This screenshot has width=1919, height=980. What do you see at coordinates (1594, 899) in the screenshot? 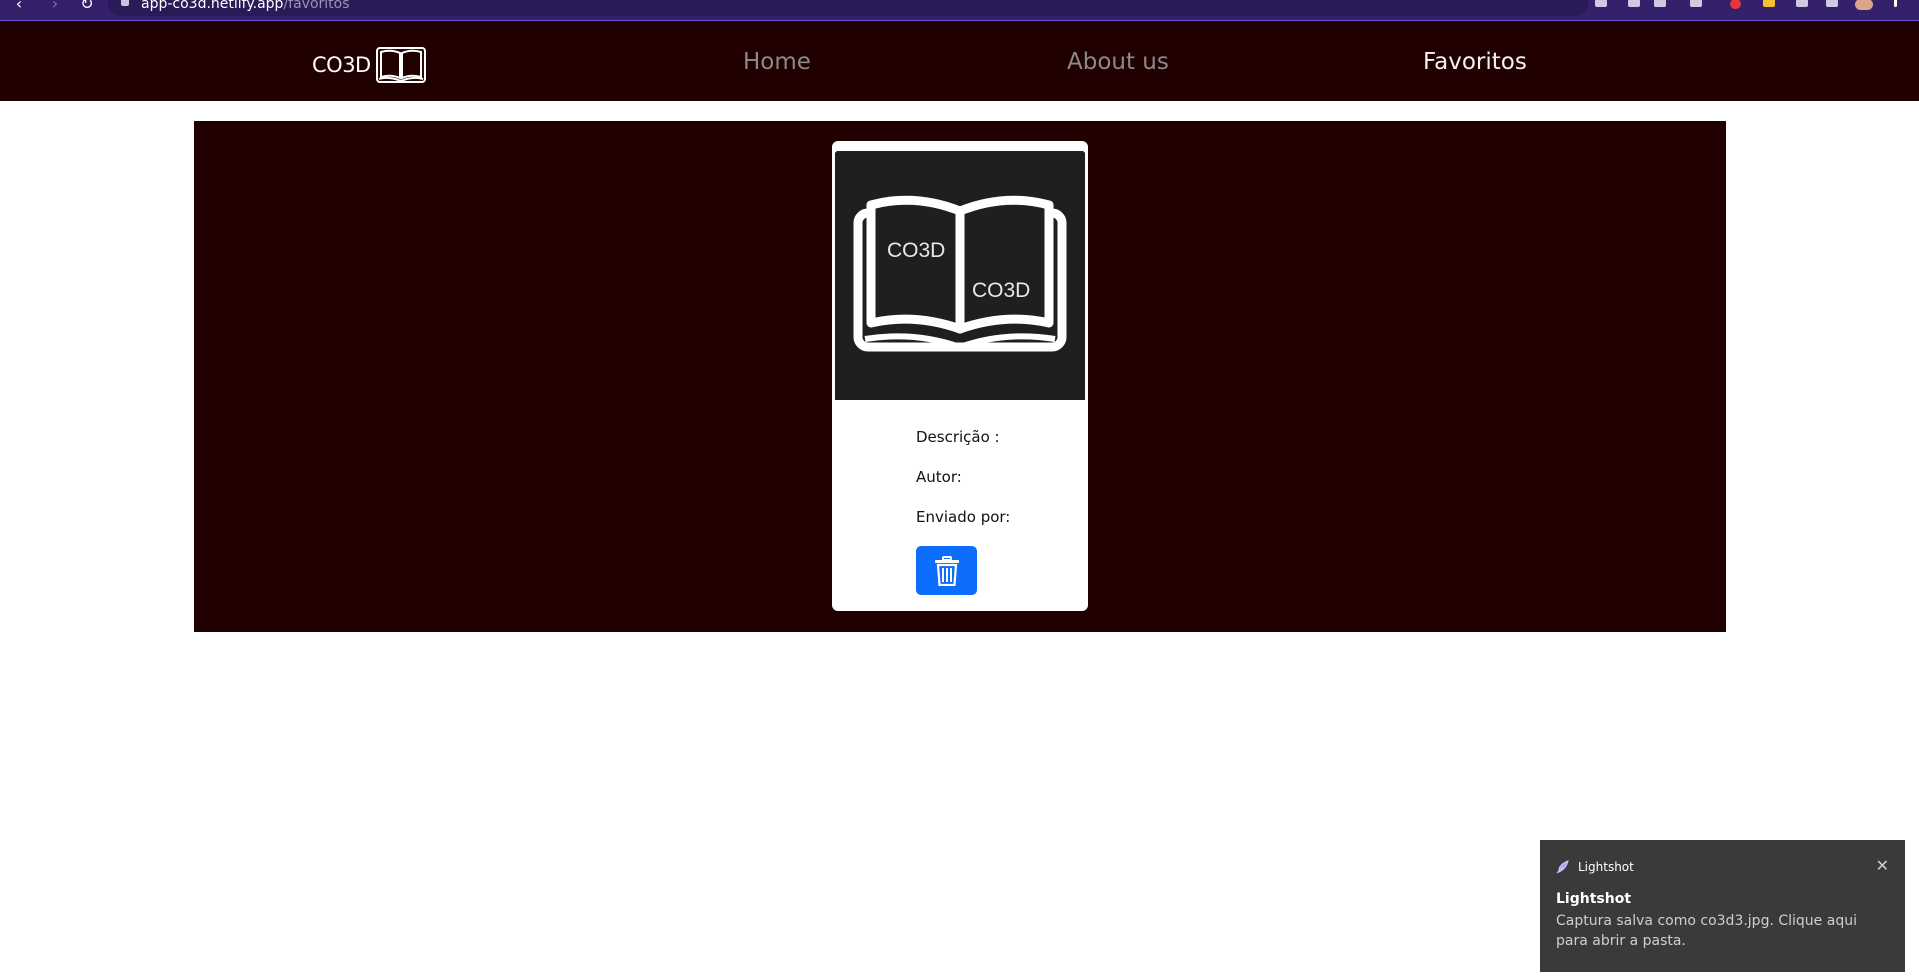
I see `toast-title: Lightshot` at bounding box center [1594, 899].